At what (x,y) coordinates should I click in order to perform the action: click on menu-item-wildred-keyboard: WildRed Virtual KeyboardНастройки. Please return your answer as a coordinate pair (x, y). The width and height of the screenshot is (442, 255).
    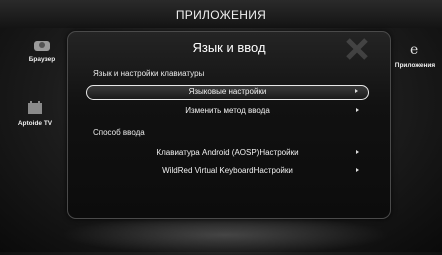
    Looking at the image, I should click on (227, 170).